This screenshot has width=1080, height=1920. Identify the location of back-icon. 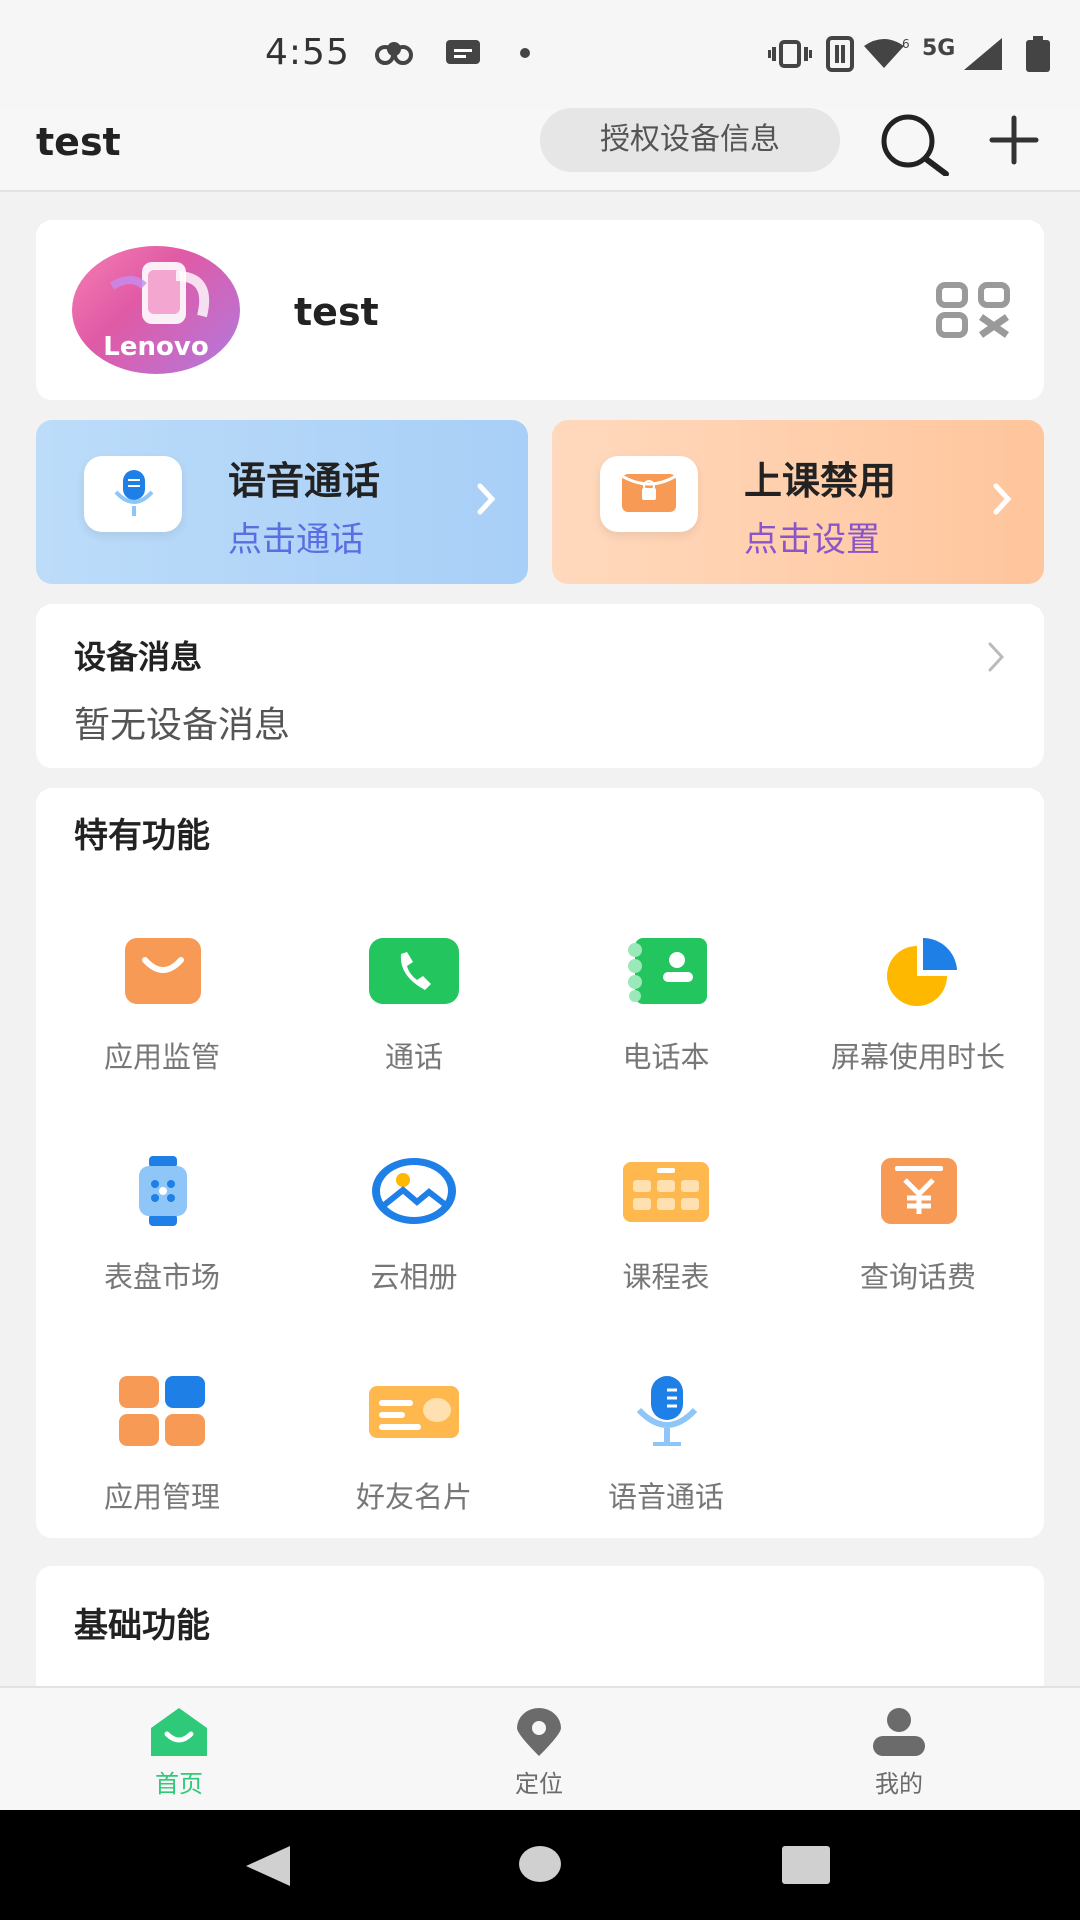
(268, 1866).